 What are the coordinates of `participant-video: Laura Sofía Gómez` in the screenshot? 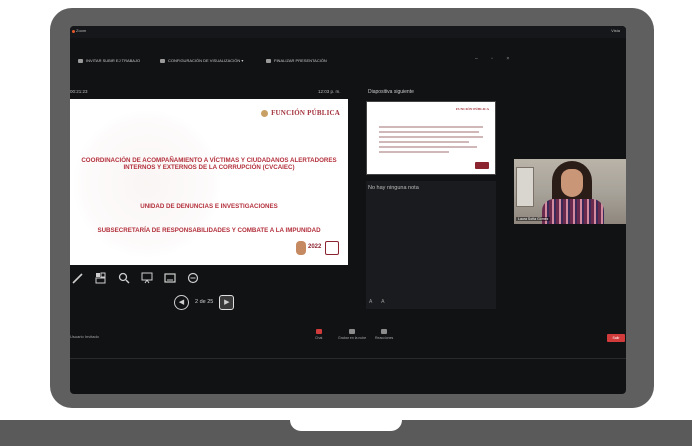 It's located at (570, 191).